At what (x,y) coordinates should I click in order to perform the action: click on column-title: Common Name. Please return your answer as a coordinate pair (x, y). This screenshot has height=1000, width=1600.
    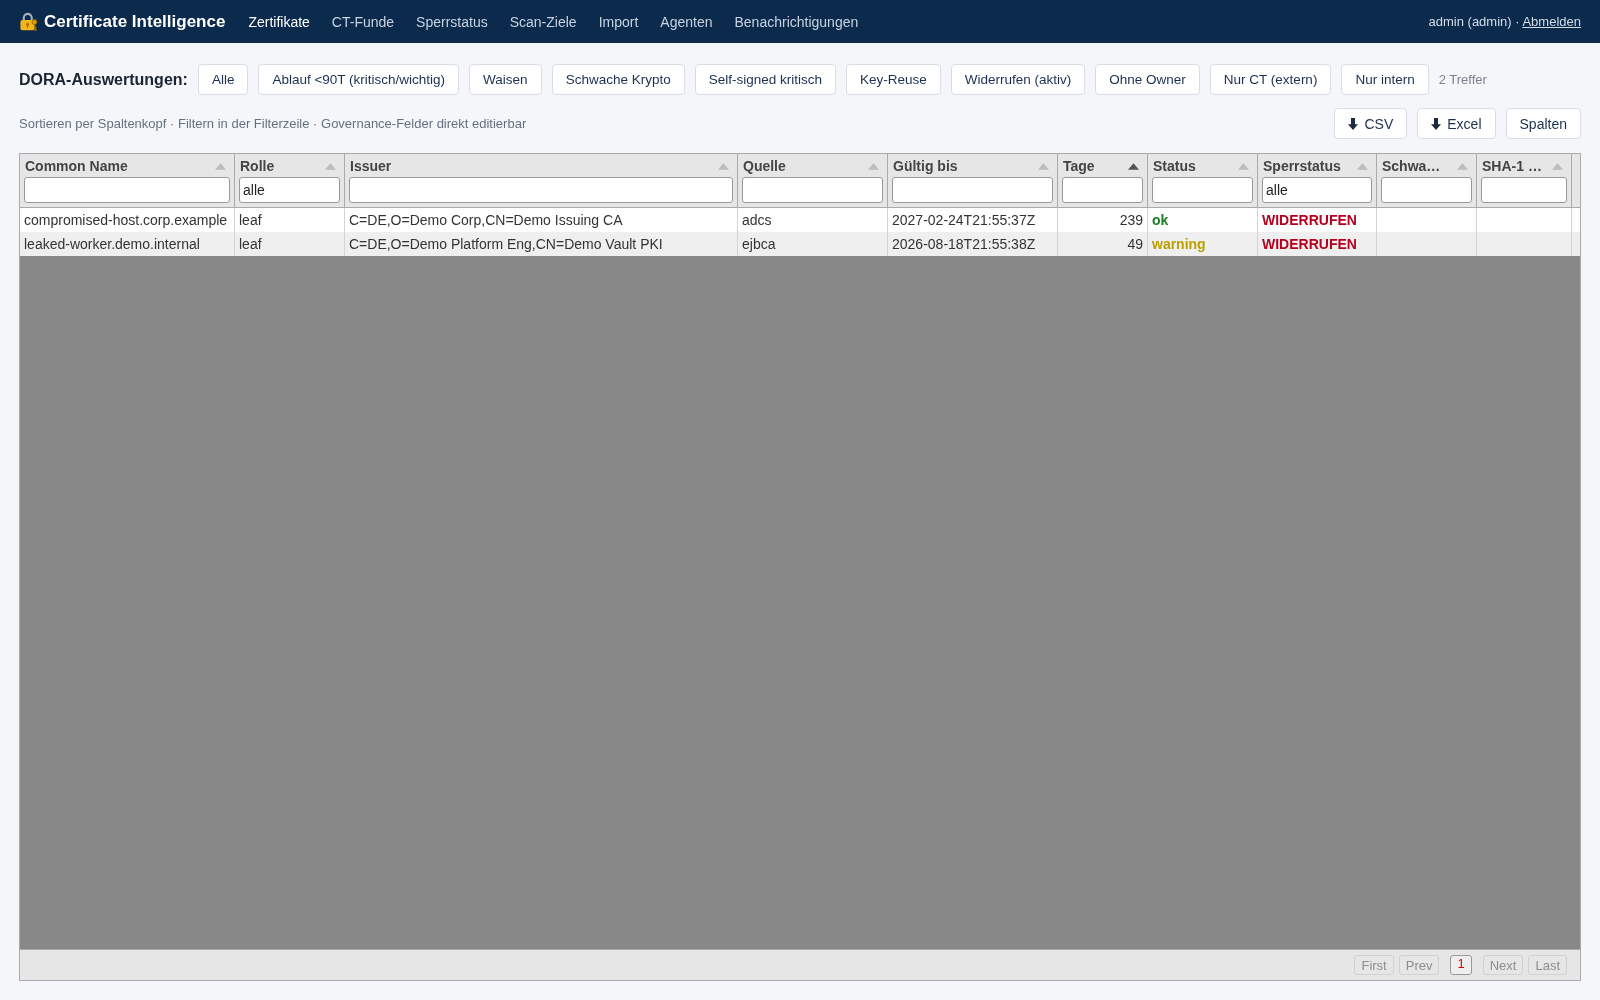
    Looking at the image, I should click on (76, 166).